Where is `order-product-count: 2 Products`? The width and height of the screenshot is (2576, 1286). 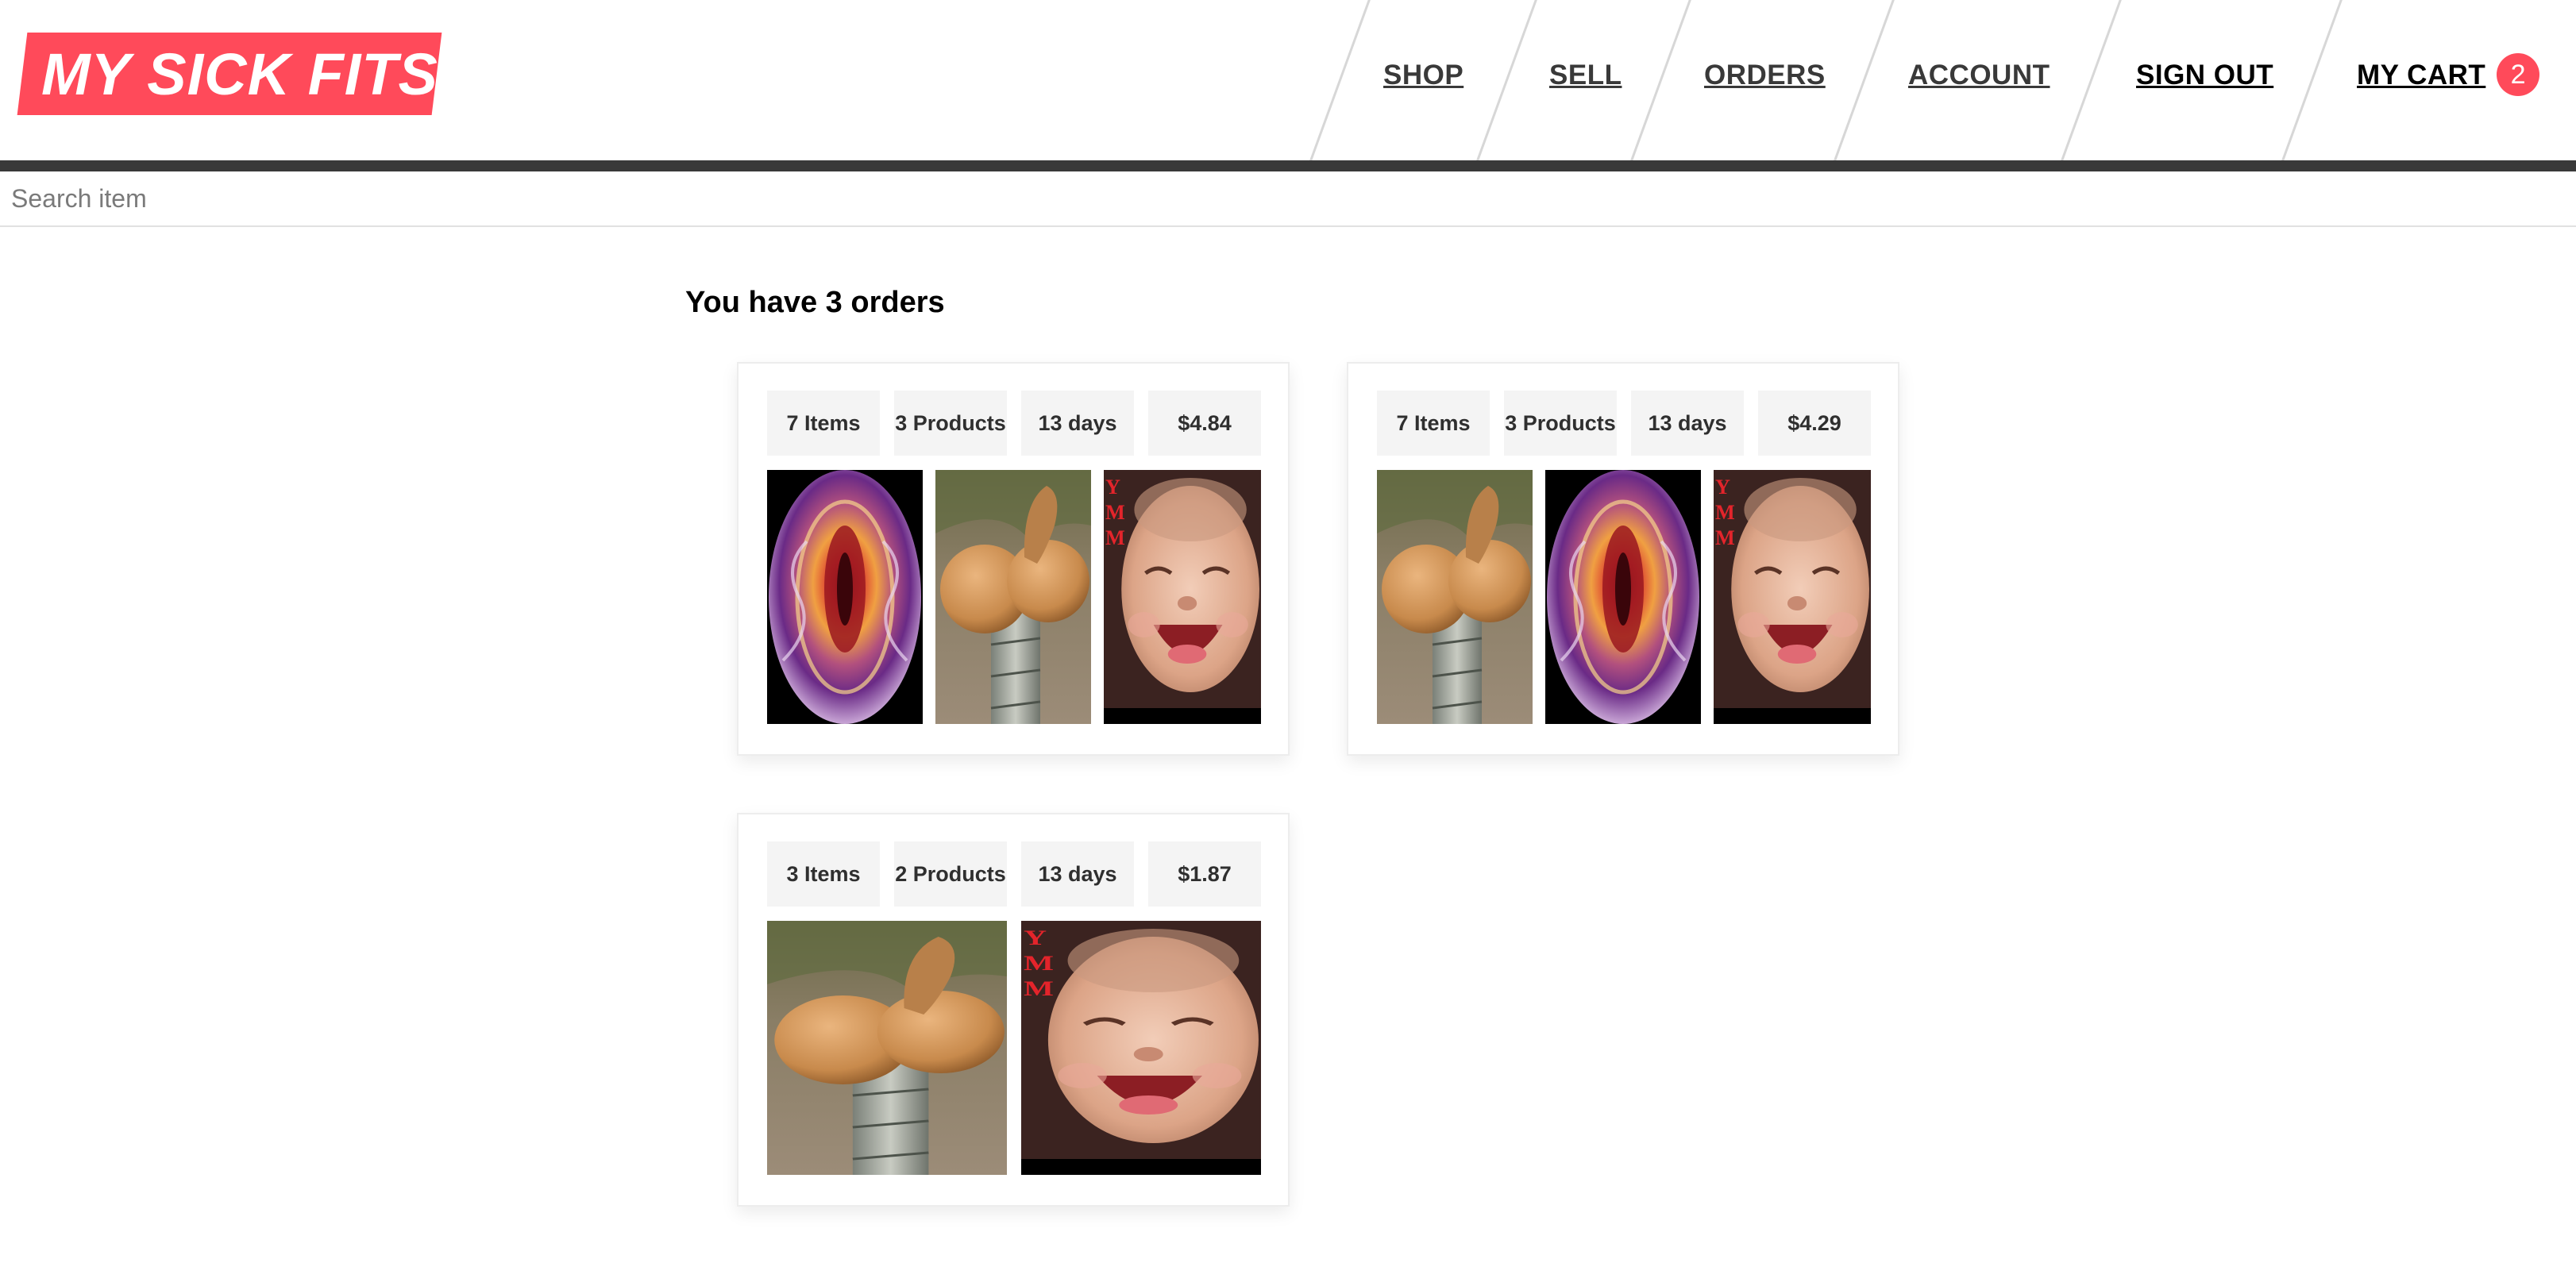 order-product-count: 2 Products is located at coordinates (950, 874).